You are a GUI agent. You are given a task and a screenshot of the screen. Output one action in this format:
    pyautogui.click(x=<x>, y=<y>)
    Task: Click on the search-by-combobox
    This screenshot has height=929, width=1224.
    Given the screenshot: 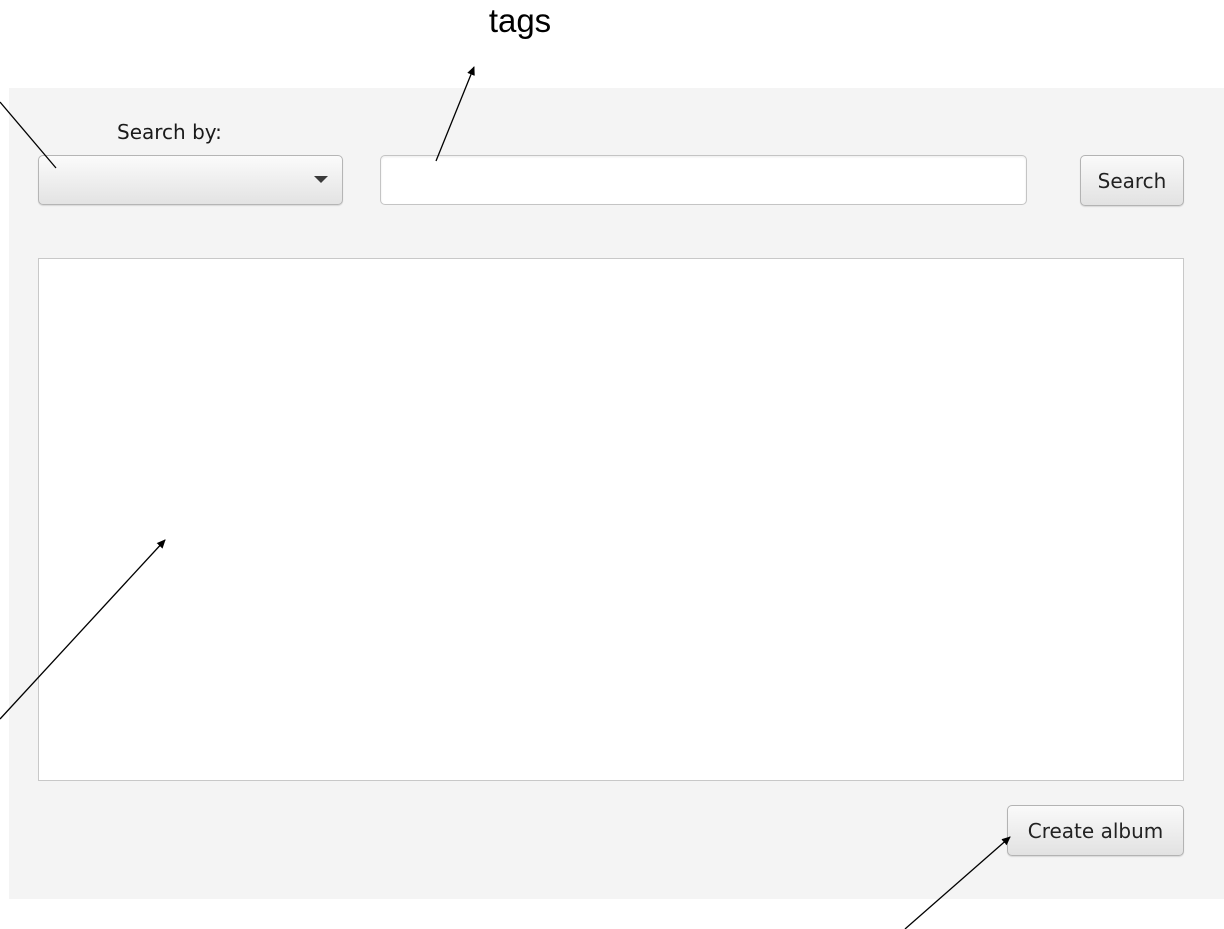 What is the action you would take?
    pyautogui.click(x=190, y=180)
    